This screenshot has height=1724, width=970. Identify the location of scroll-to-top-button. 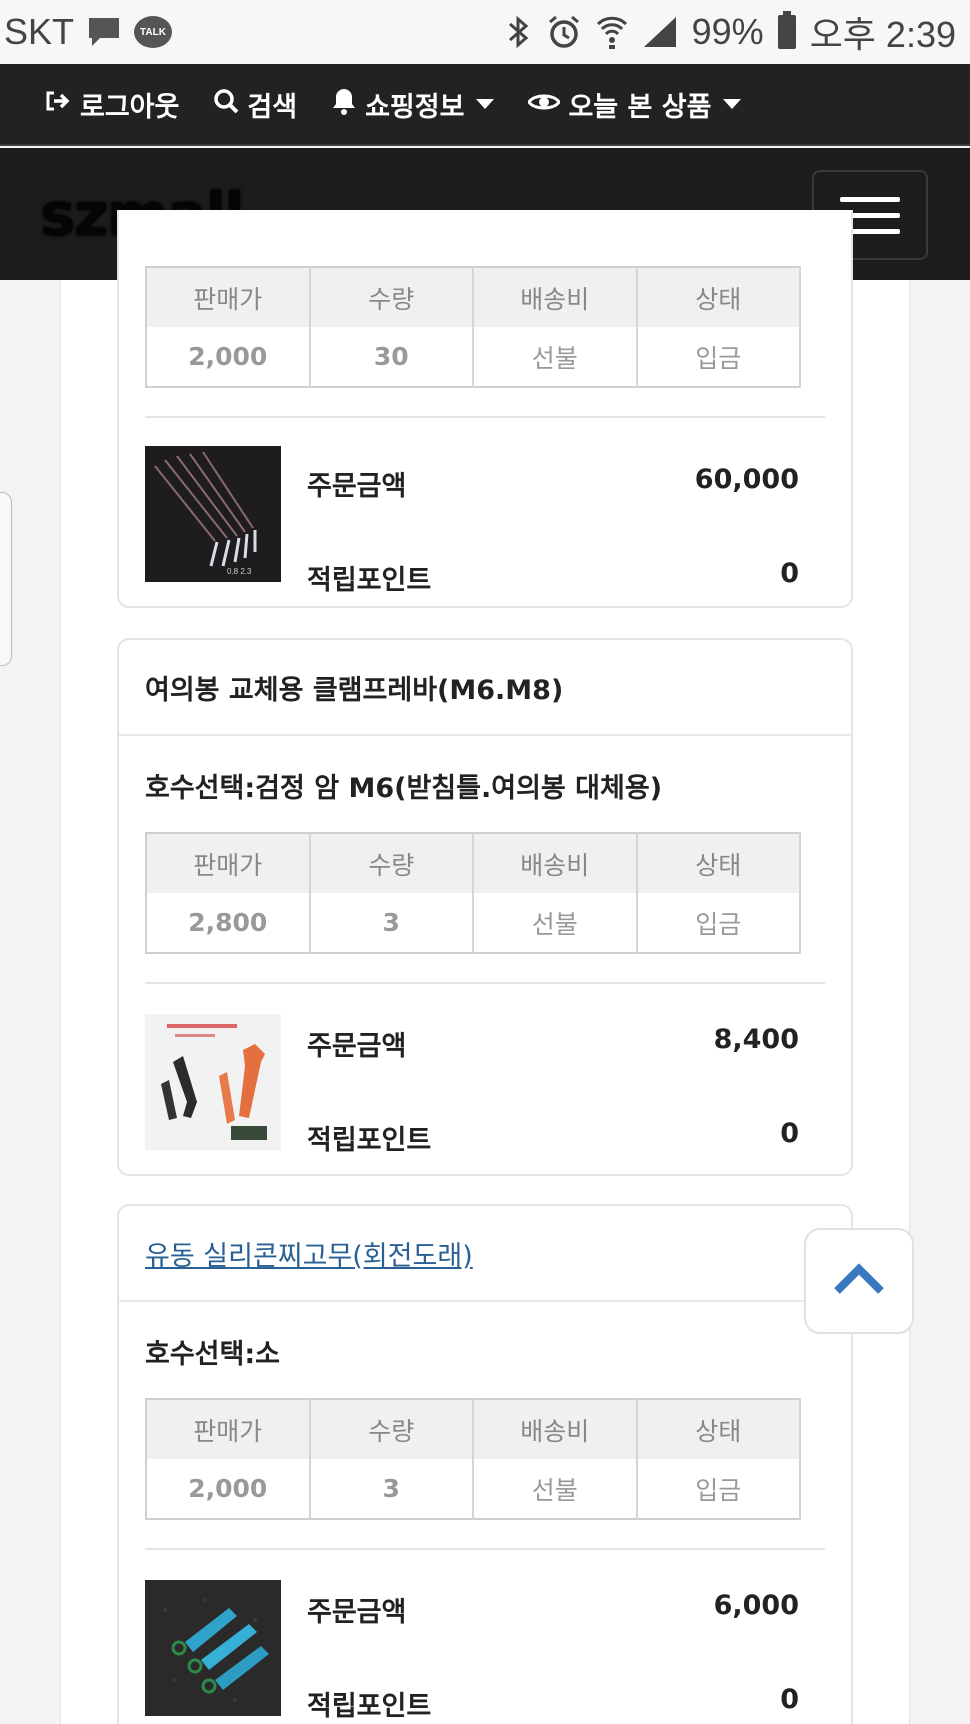
(859, 1281).